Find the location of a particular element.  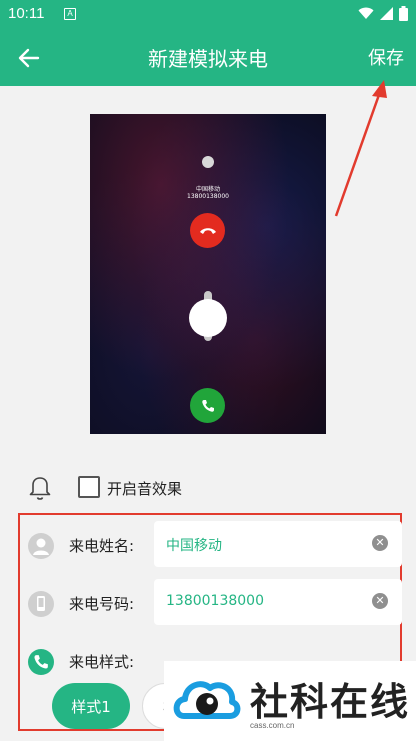

status-icons is located at coordinates (383, 13).